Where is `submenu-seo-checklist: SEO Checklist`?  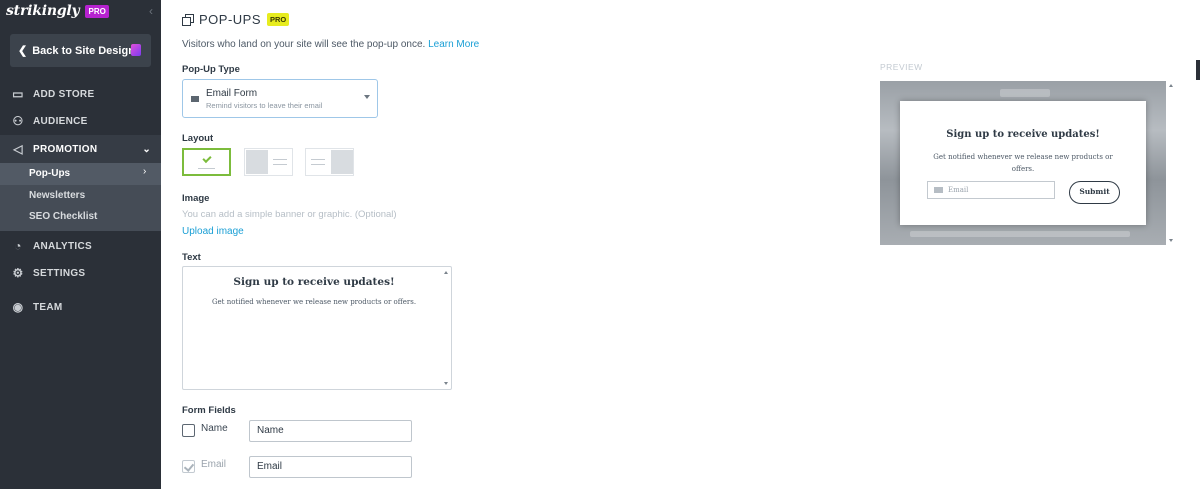
submenu-seo-checklist: SEO Checklist is located at coordinates (63, 216).